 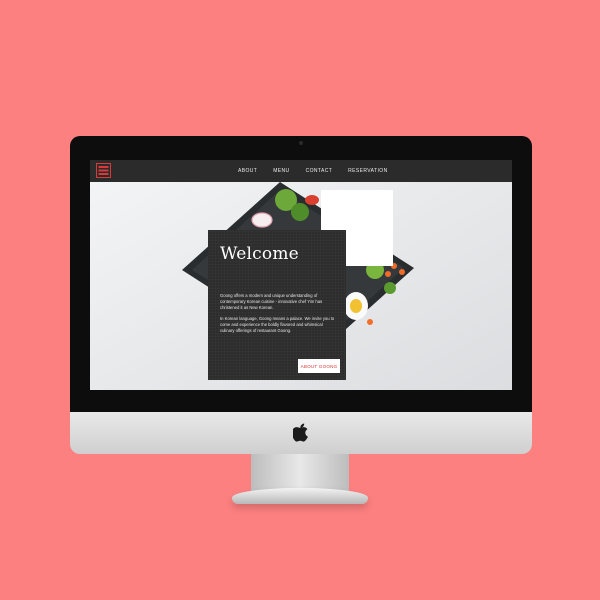 What do you see at coordinates (300, 496) in the screenshot?
I see `monitor-foot` at bounding box center [300, 496].